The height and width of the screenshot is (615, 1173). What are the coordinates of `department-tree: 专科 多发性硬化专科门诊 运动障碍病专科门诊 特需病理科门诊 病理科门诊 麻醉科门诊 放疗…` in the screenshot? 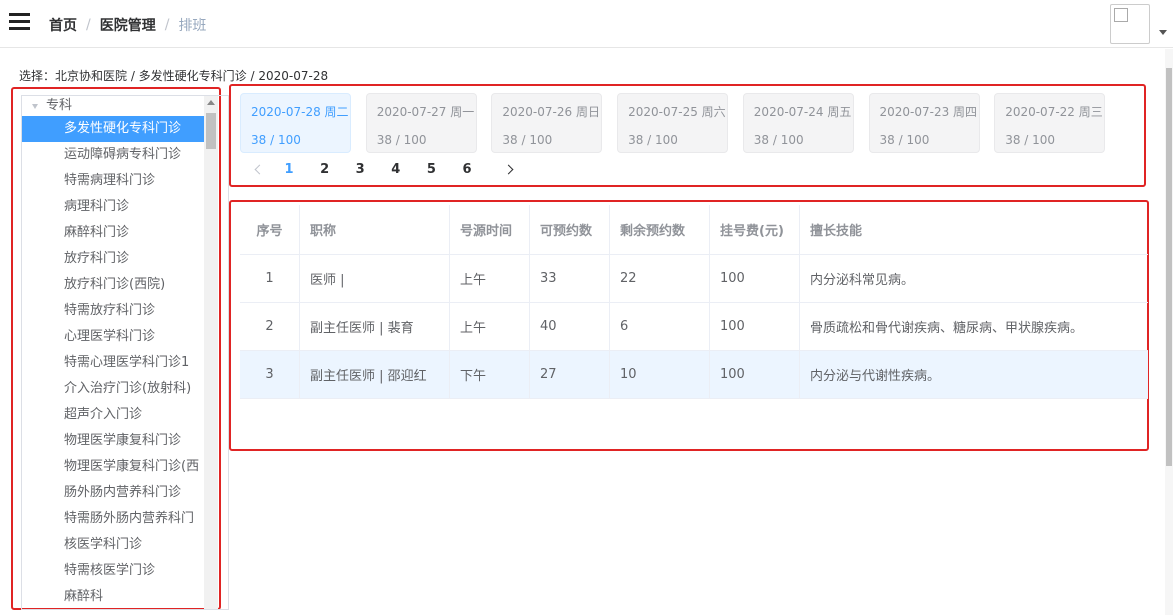 It's located at (125, 352).